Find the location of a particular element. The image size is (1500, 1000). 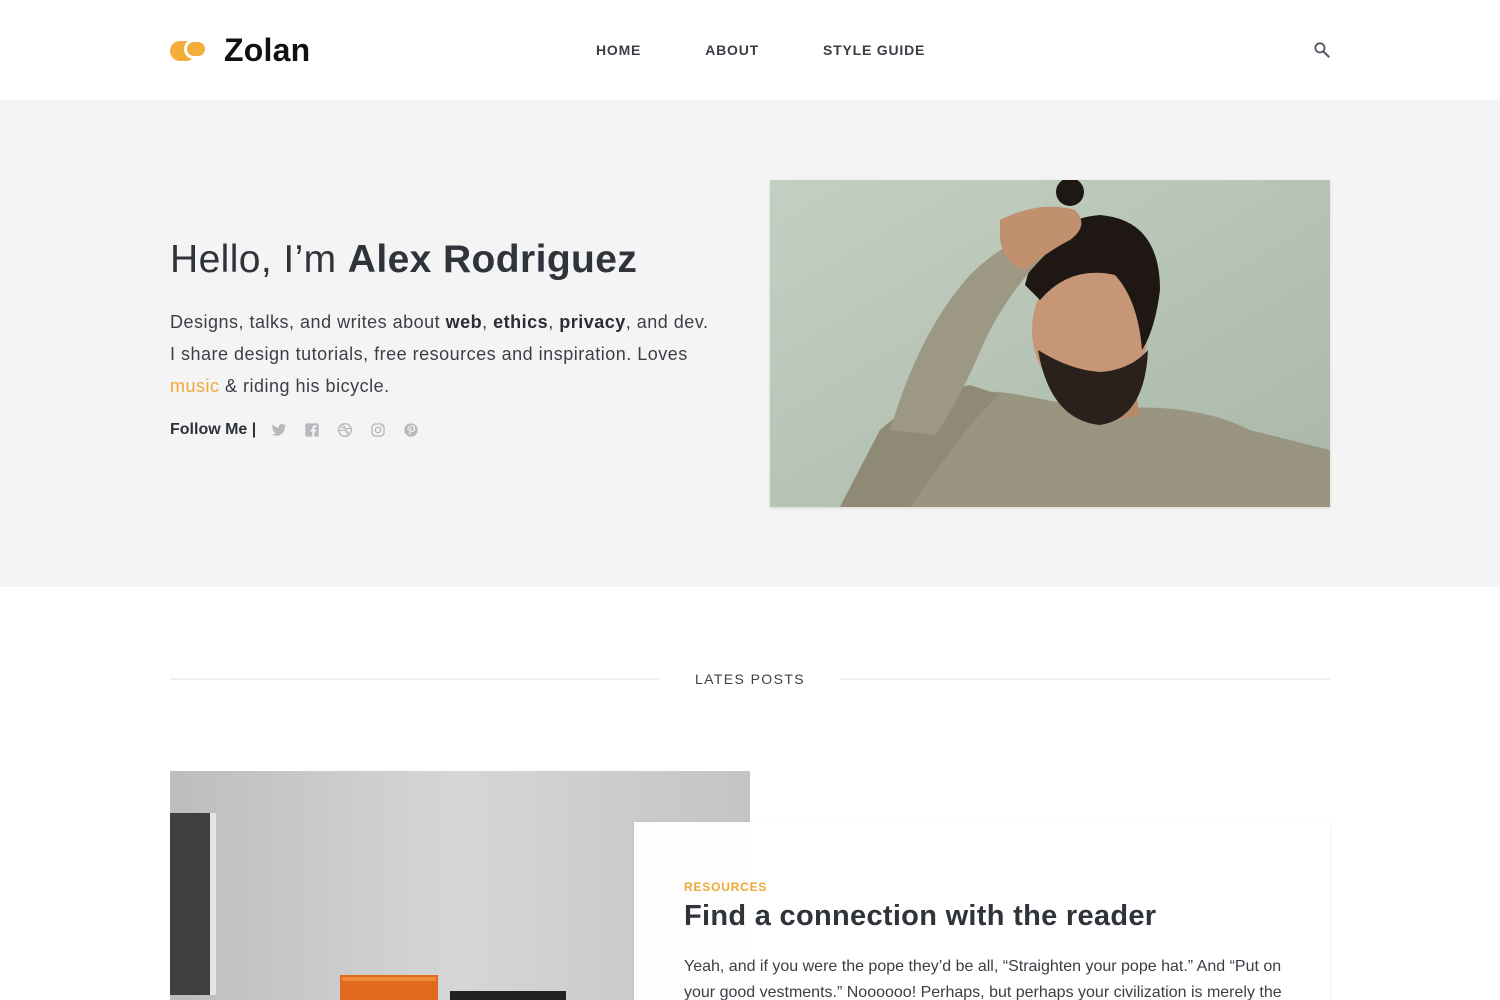

section-title: LATES POSTS is located at coordinates (750, 679).